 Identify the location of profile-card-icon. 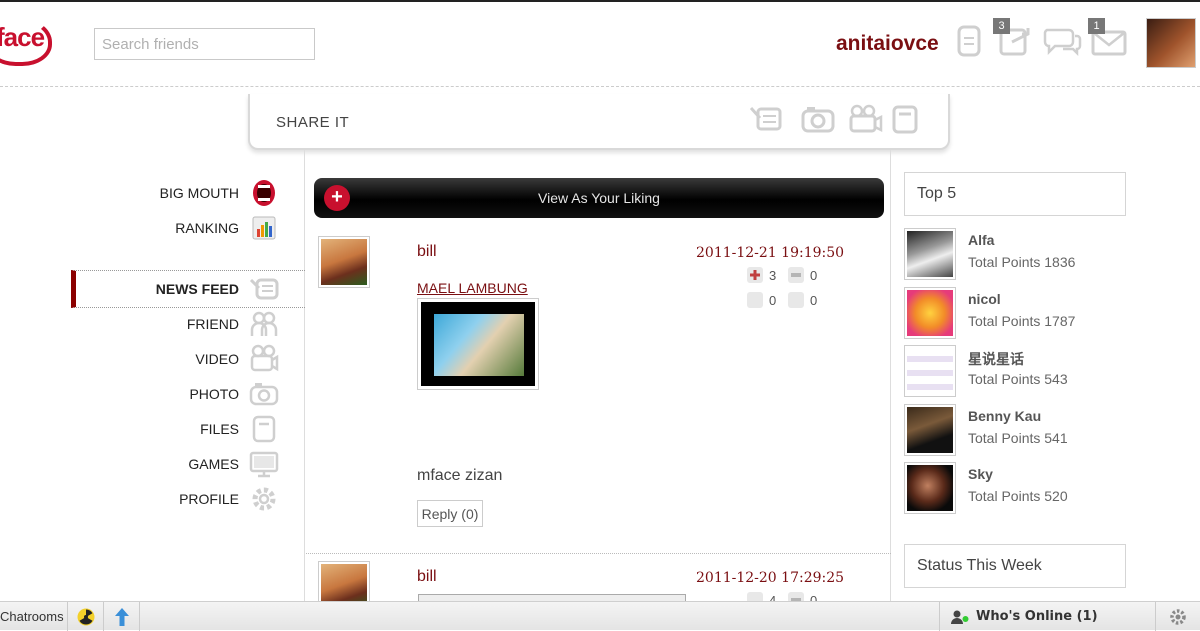
(969, 41).